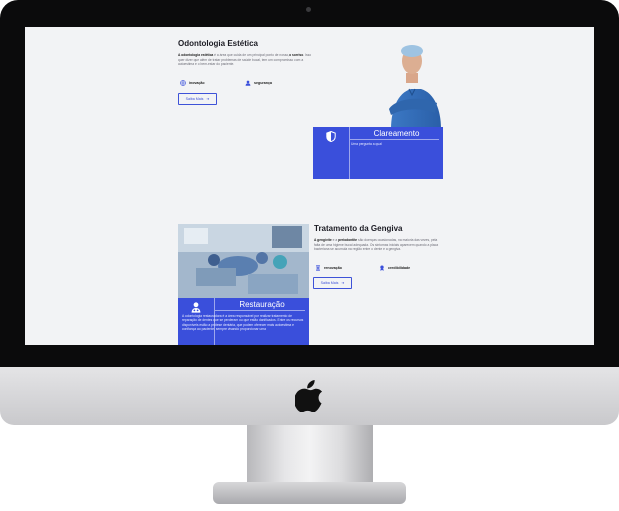  What do you see at coordinates (396, 133) in the screenshot?
I see `card-title: Clareamento` at bounding box center [396, 133].